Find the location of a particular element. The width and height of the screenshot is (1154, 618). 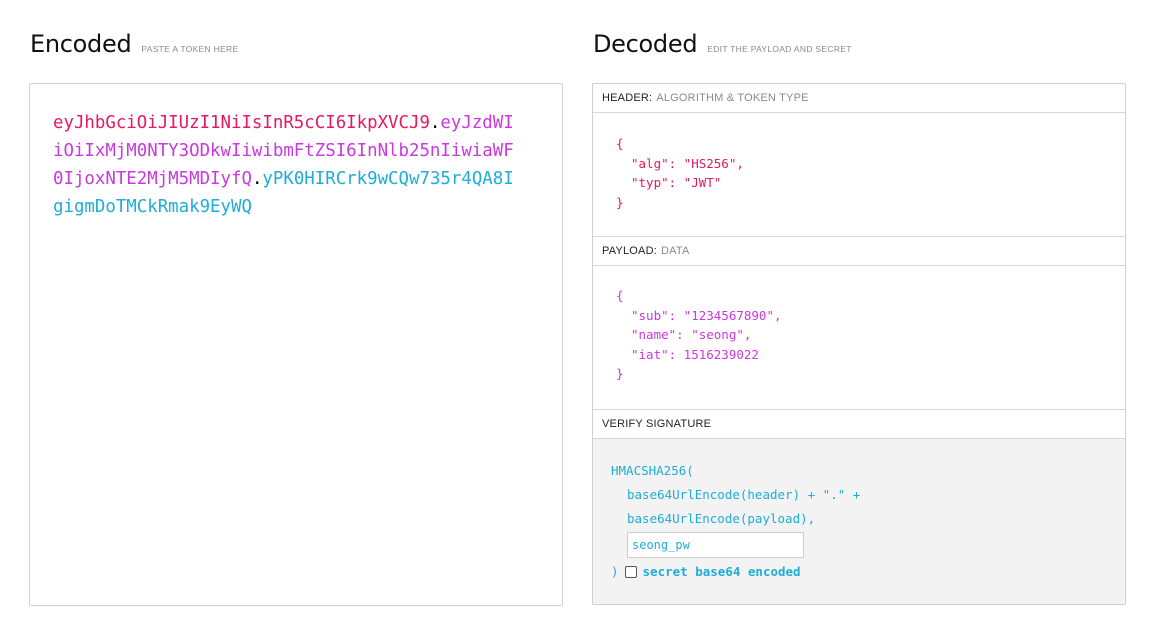

secret-base64-label: secret base64 encoded is located at coordinates (722, 572).